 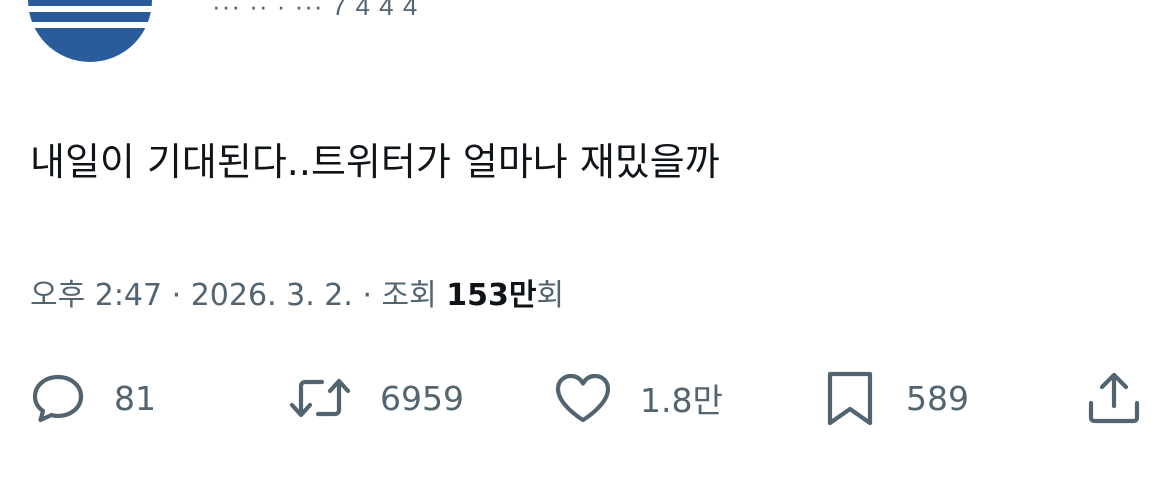 What do you see at coordinates (422, 398) in the screenshot?
I see `retweet-count: 6959` at bounding box center [422, 398].